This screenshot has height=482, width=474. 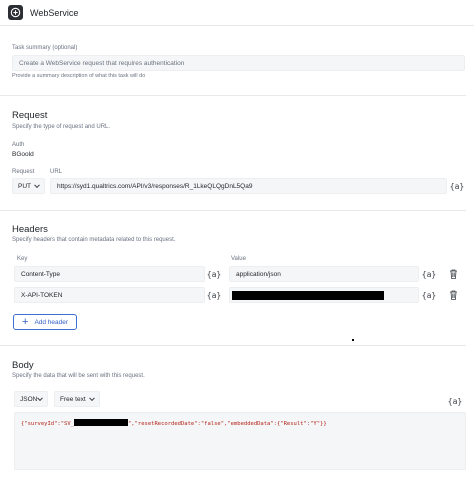 I want to click on header-value-input: application/json, so click(x=324, y=274).